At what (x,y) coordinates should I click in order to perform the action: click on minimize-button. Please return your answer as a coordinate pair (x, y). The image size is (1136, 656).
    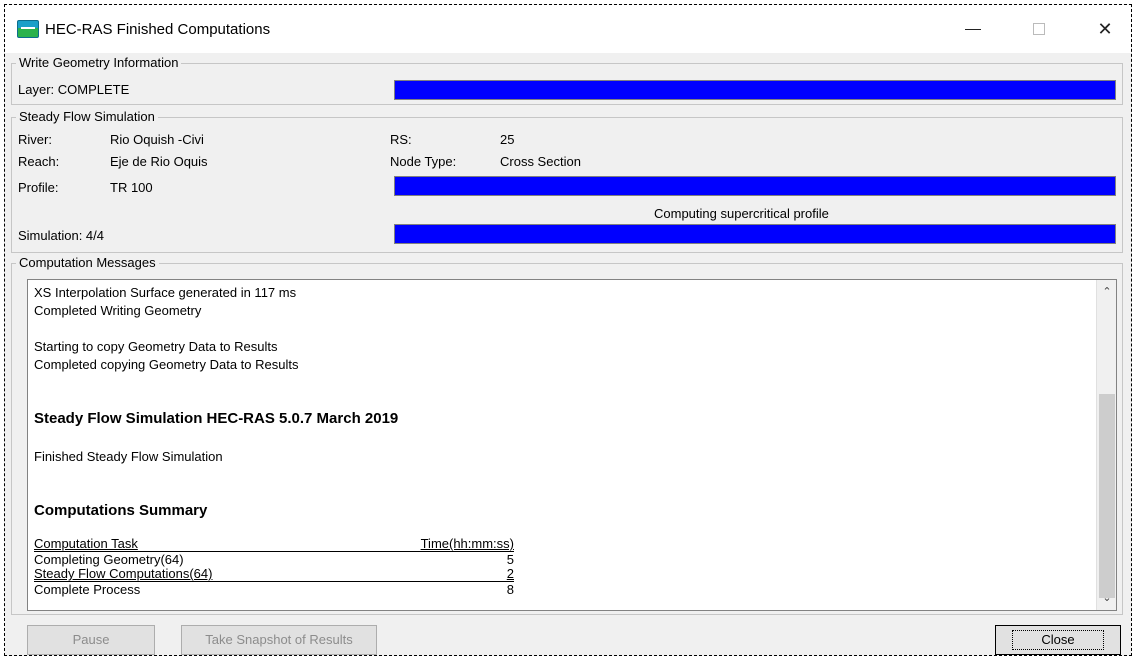
    Looking at the image, I should click on (973, 29).